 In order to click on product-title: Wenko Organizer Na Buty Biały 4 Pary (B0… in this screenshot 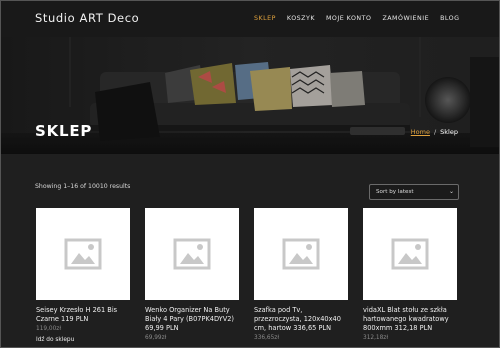, I will do `click(192, 319)`.